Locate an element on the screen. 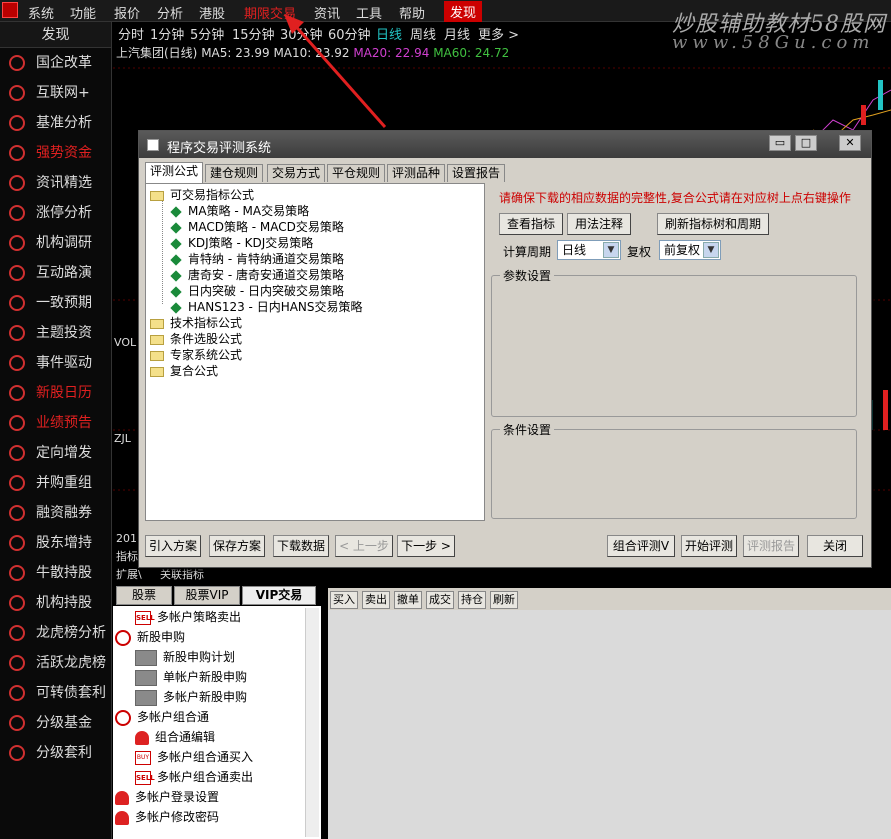  tab-report-settings: 设置报告 is located at coordinates (476, 173).